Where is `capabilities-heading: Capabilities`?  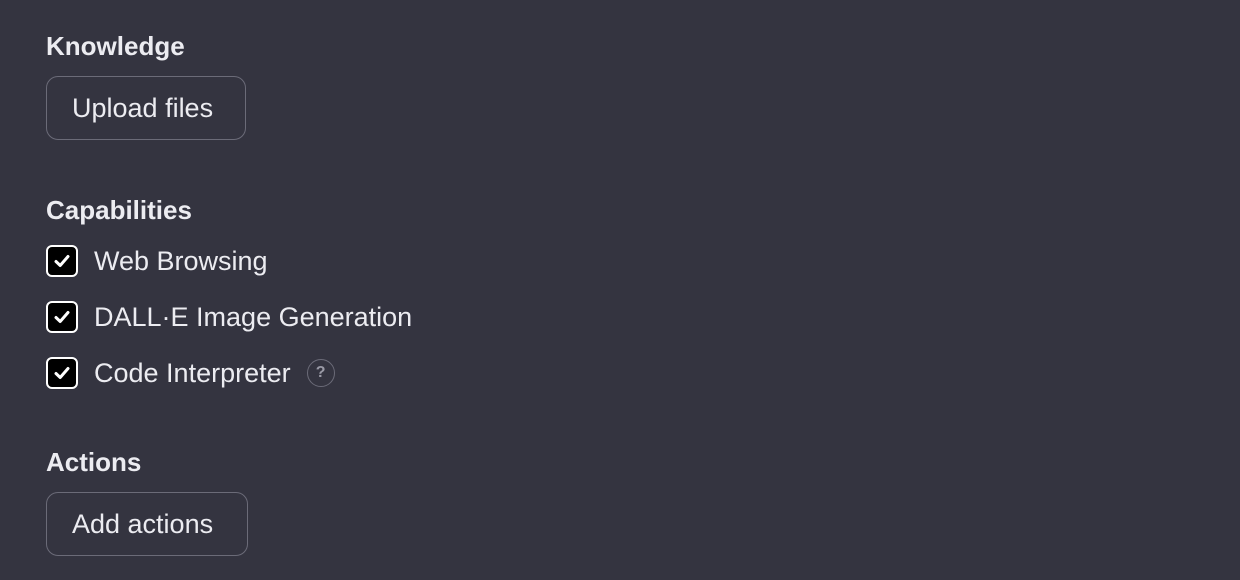
capabilities-heading: Capabilities is located at coordinates (119, 210).